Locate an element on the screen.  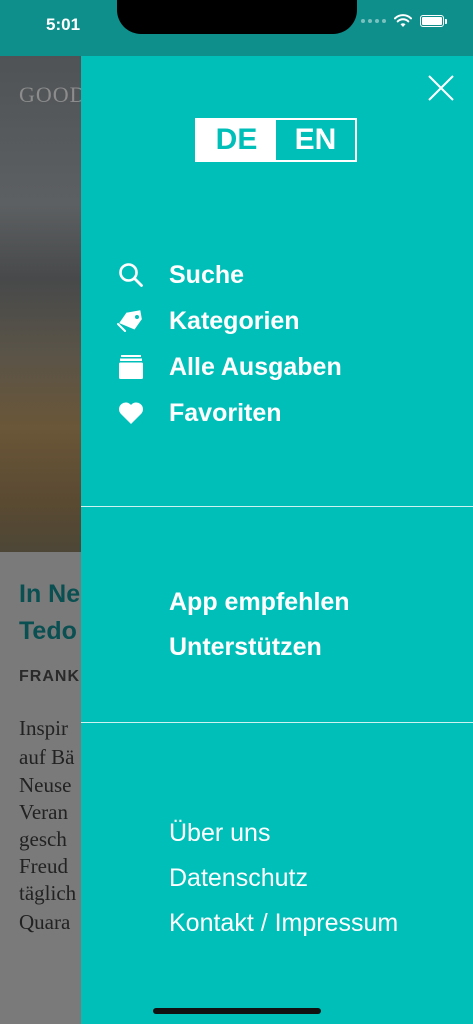
status-icons is located at coordinates (404, 21).